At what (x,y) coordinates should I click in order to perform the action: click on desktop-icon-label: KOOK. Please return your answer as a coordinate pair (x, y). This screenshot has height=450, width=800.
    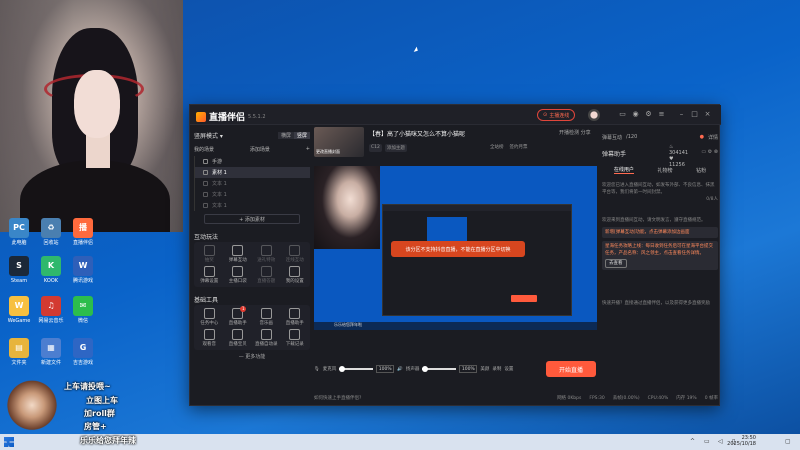
    Looking at the image, I should click on (51, 281).